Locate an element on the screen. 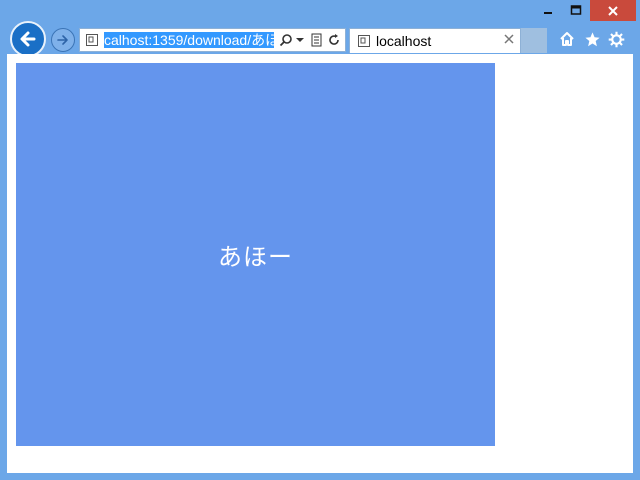  settings-gear-icon is located at coordinates (616, 39).